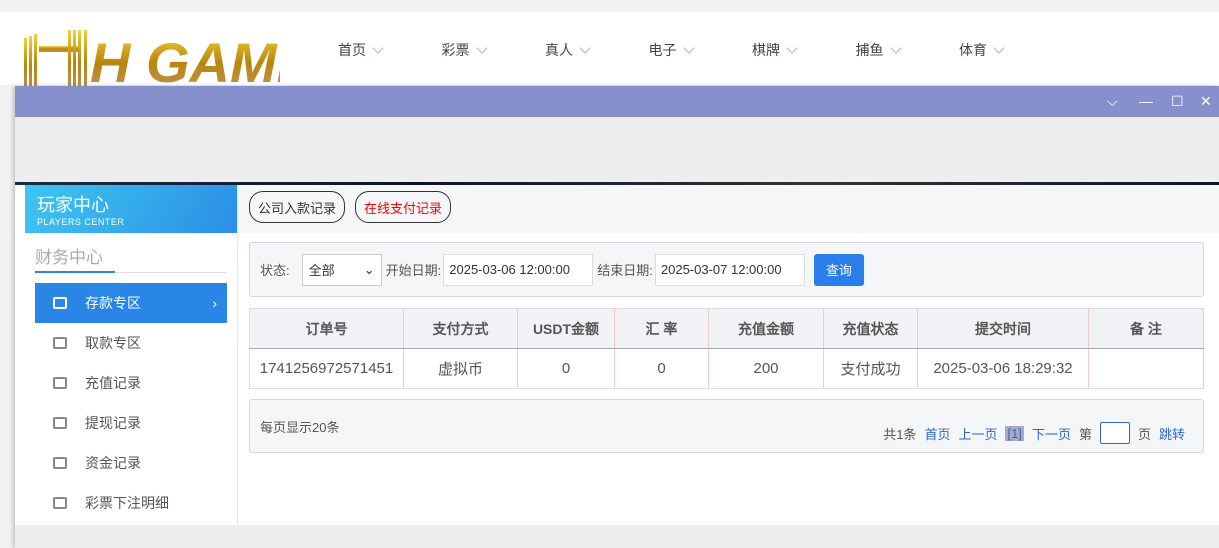 The height and width of the screenshot is (548, 1219). Describe the element at coordinates (518, 269) in the screenshot. I see `start-date-input: 2025-03-06 12:00:00` at that location.